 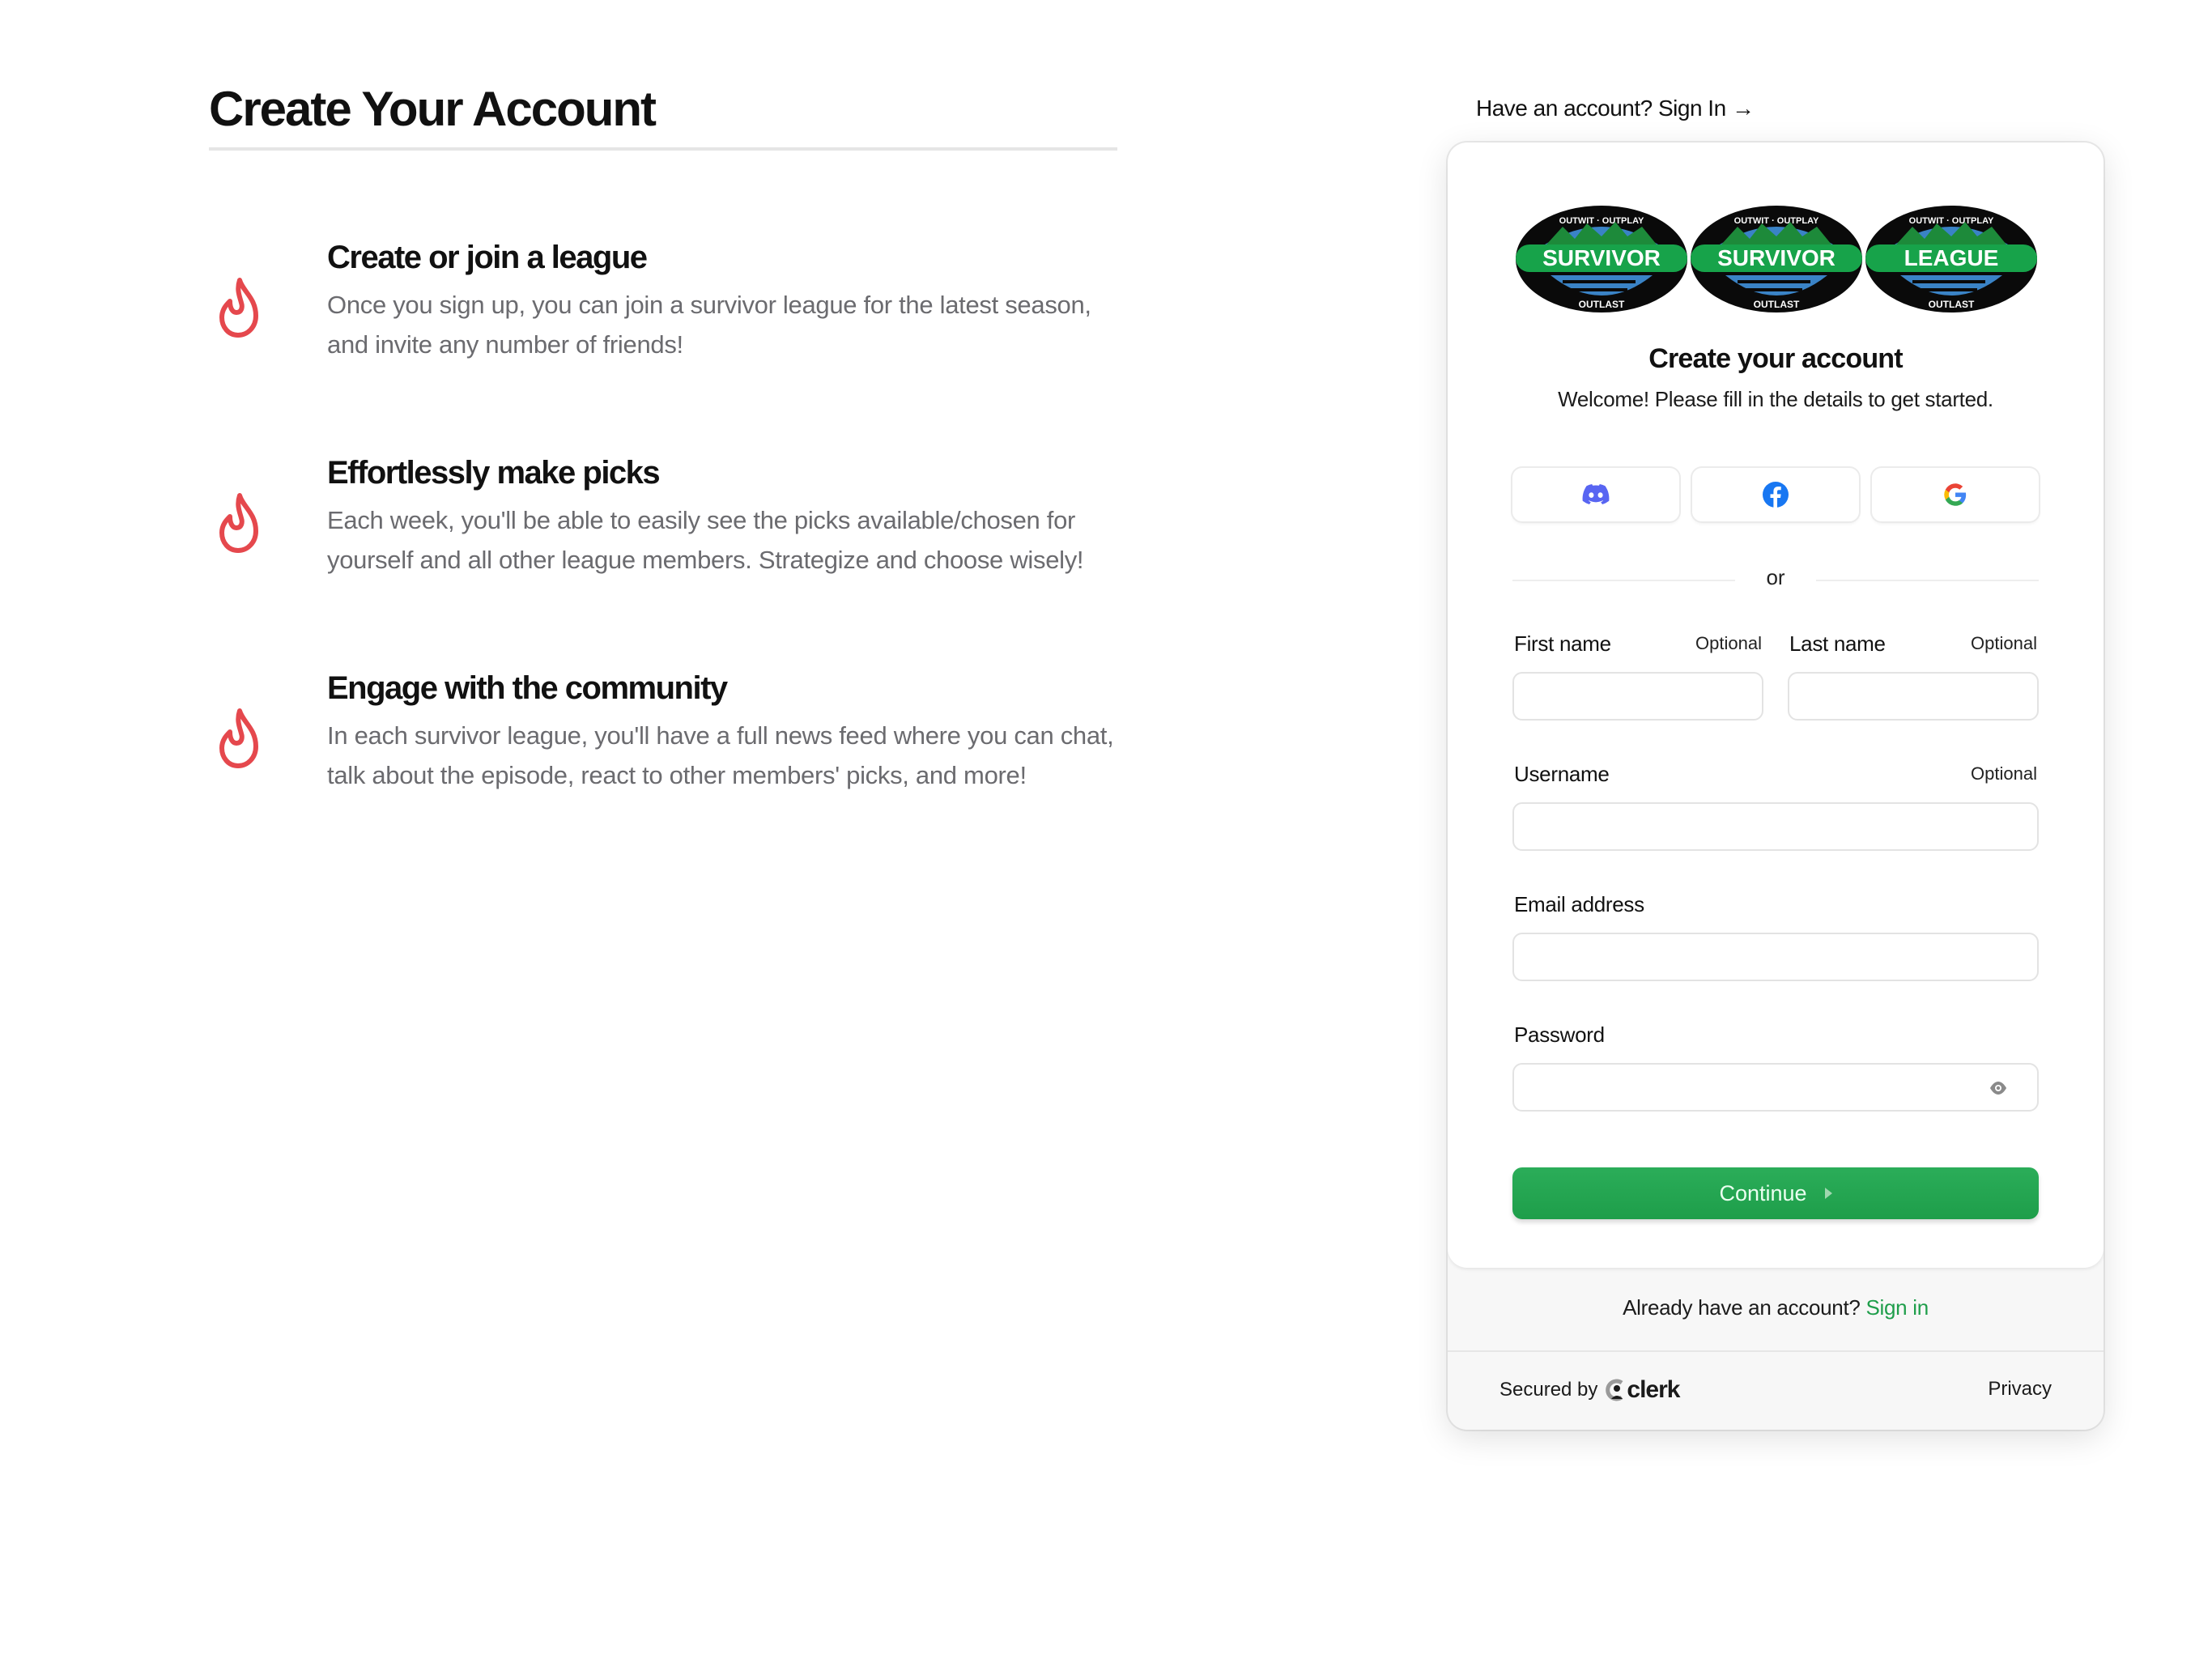 I want to click on last-name-input, so click(x=1914, y=696).